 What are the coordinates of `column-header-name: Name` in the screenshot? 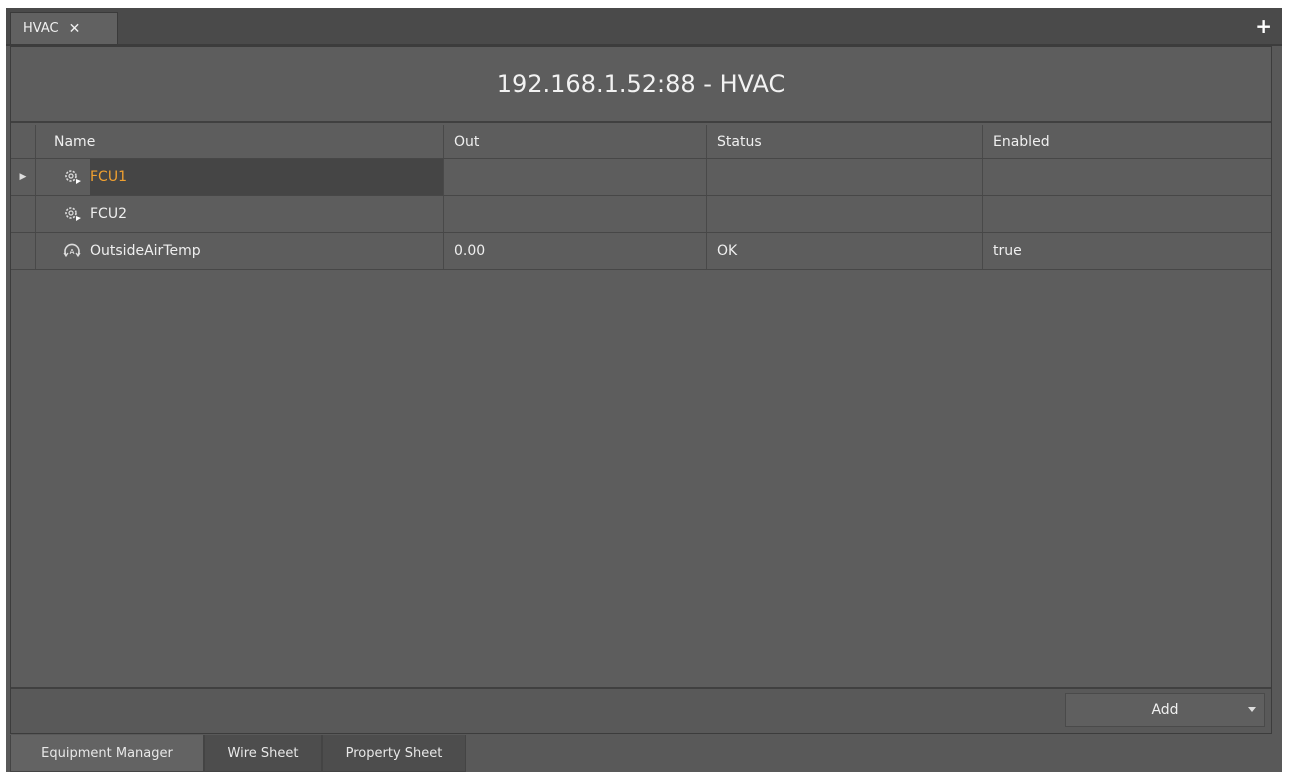 It's located at (239, 141).